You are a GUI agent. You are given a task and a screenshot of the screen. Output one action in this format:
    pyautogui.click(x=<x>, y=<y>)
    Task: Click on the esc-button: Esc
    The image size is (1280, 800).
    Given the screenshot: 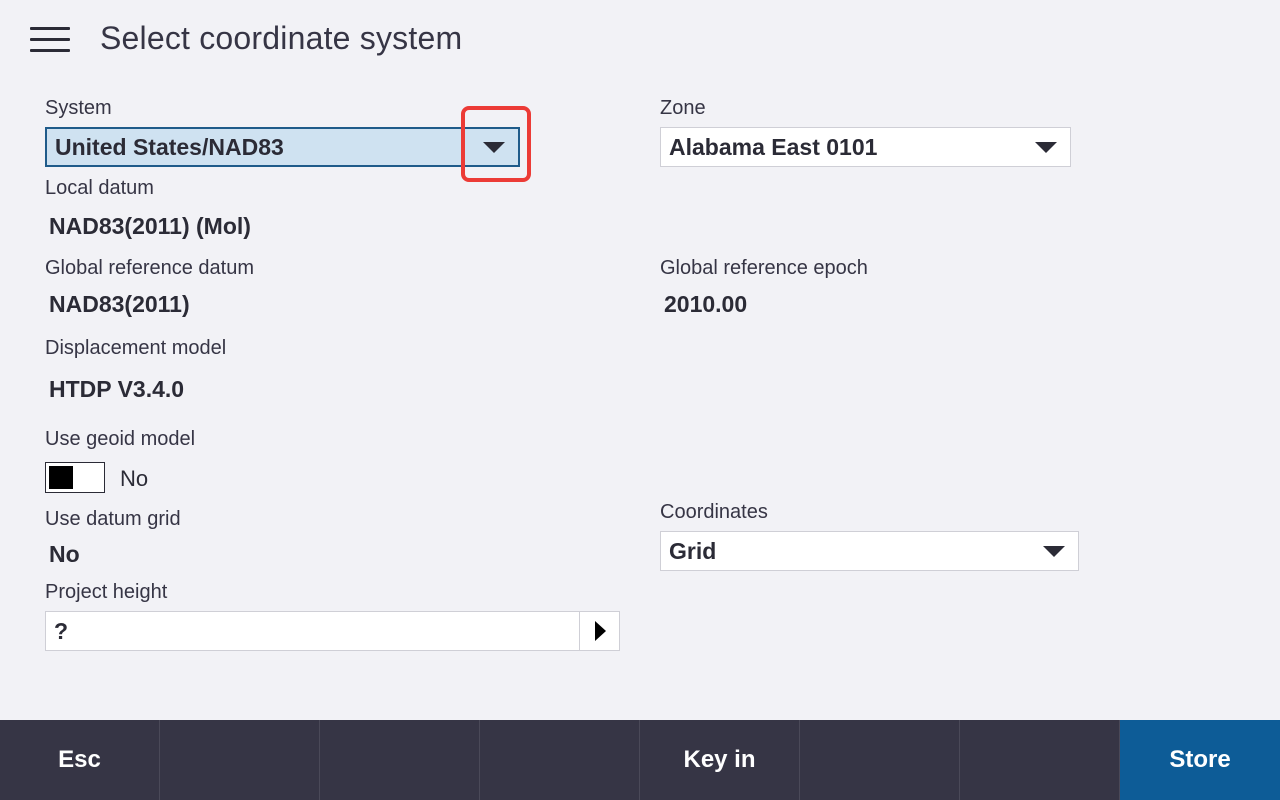 What is the action you would take?
    pyautogui.click(x=80, y=760)
    